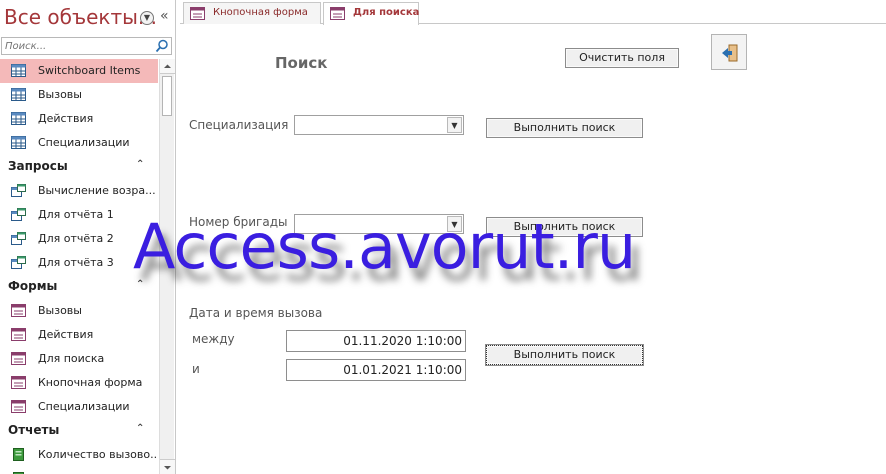 The width and height of the screenshot is (886, 474). I want to click on nav-scrollbar, so click(167, 266).